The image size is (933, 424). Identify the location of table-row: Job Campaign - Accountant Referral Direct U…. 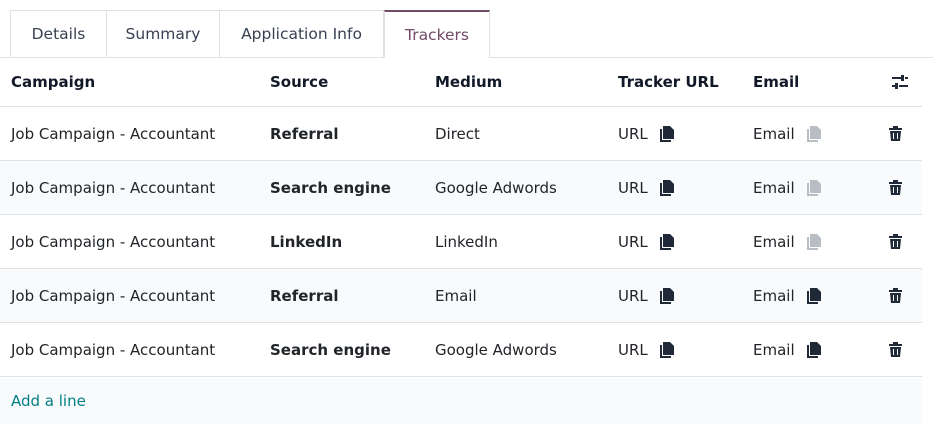
(461, 134).